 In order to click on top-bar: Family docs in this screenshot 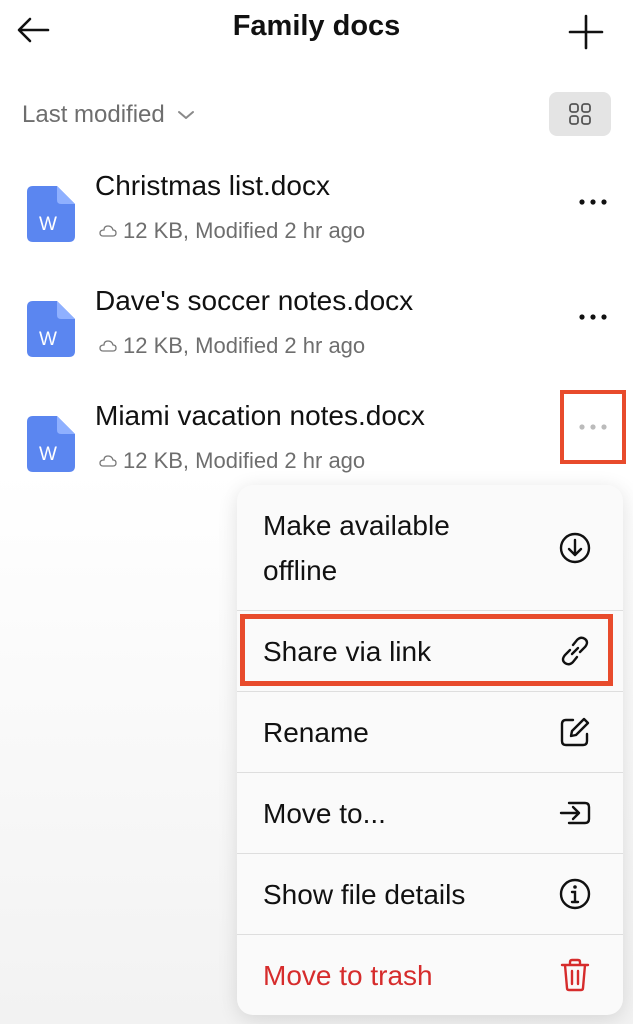, I will do `click(316, 30)`.